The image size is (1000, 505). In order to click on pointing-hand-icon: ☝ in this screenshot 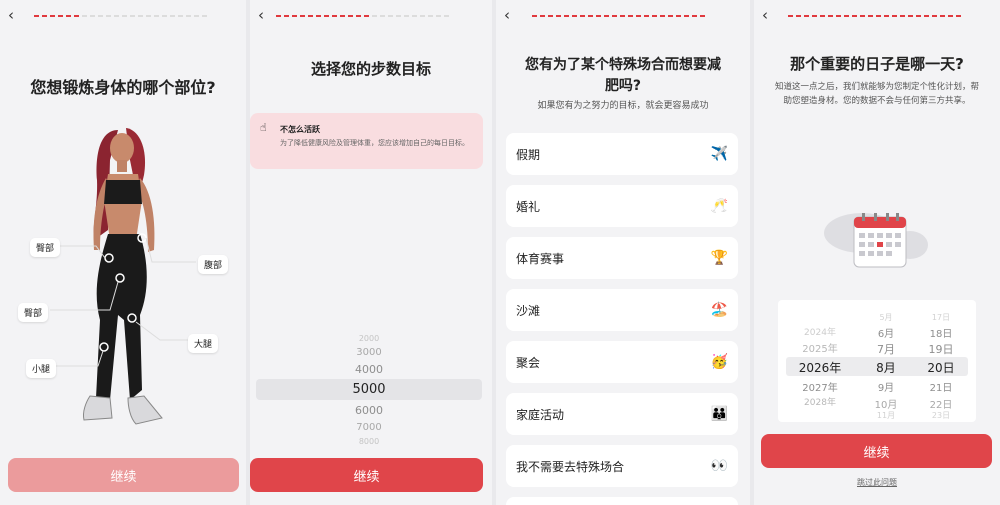, I will do `click(263, 127)`.